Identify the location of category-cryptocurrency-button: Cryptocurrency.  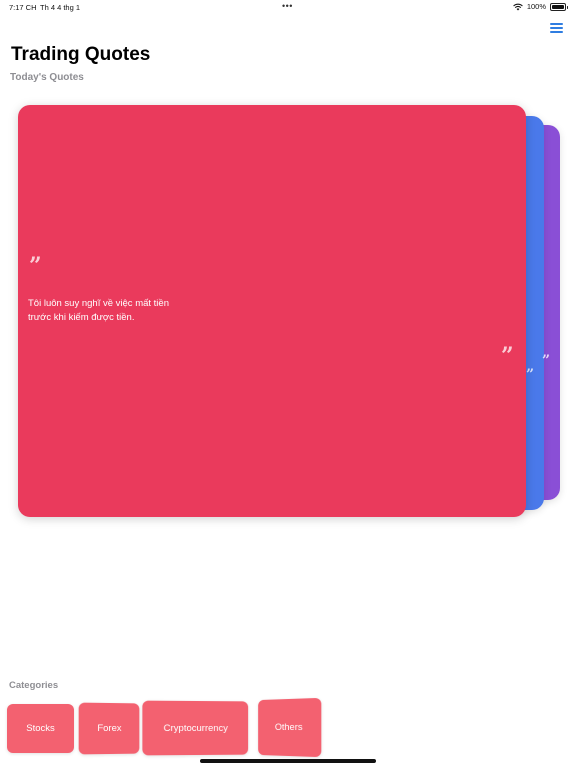
(195, 728).